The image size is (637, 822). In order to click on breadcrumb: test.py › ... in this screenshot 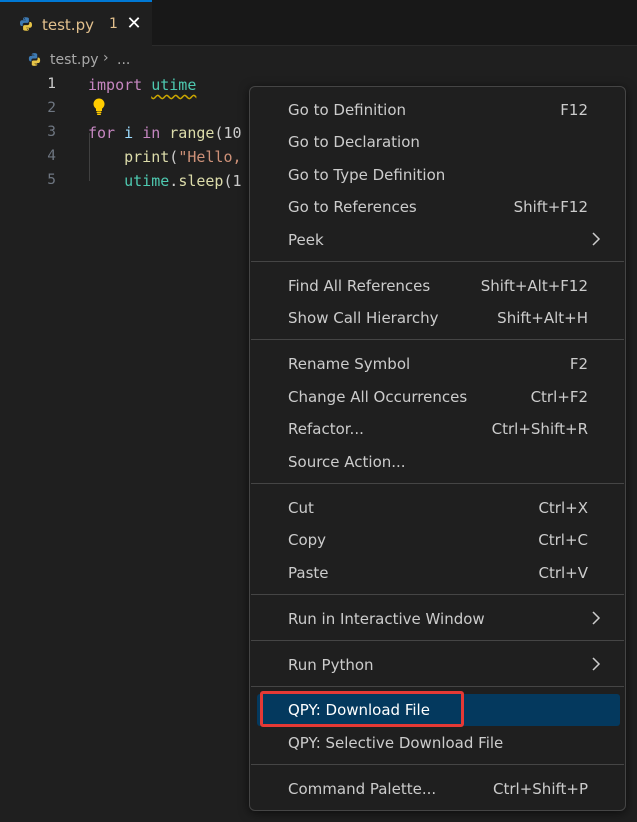, I will do `click(318, 61)`.